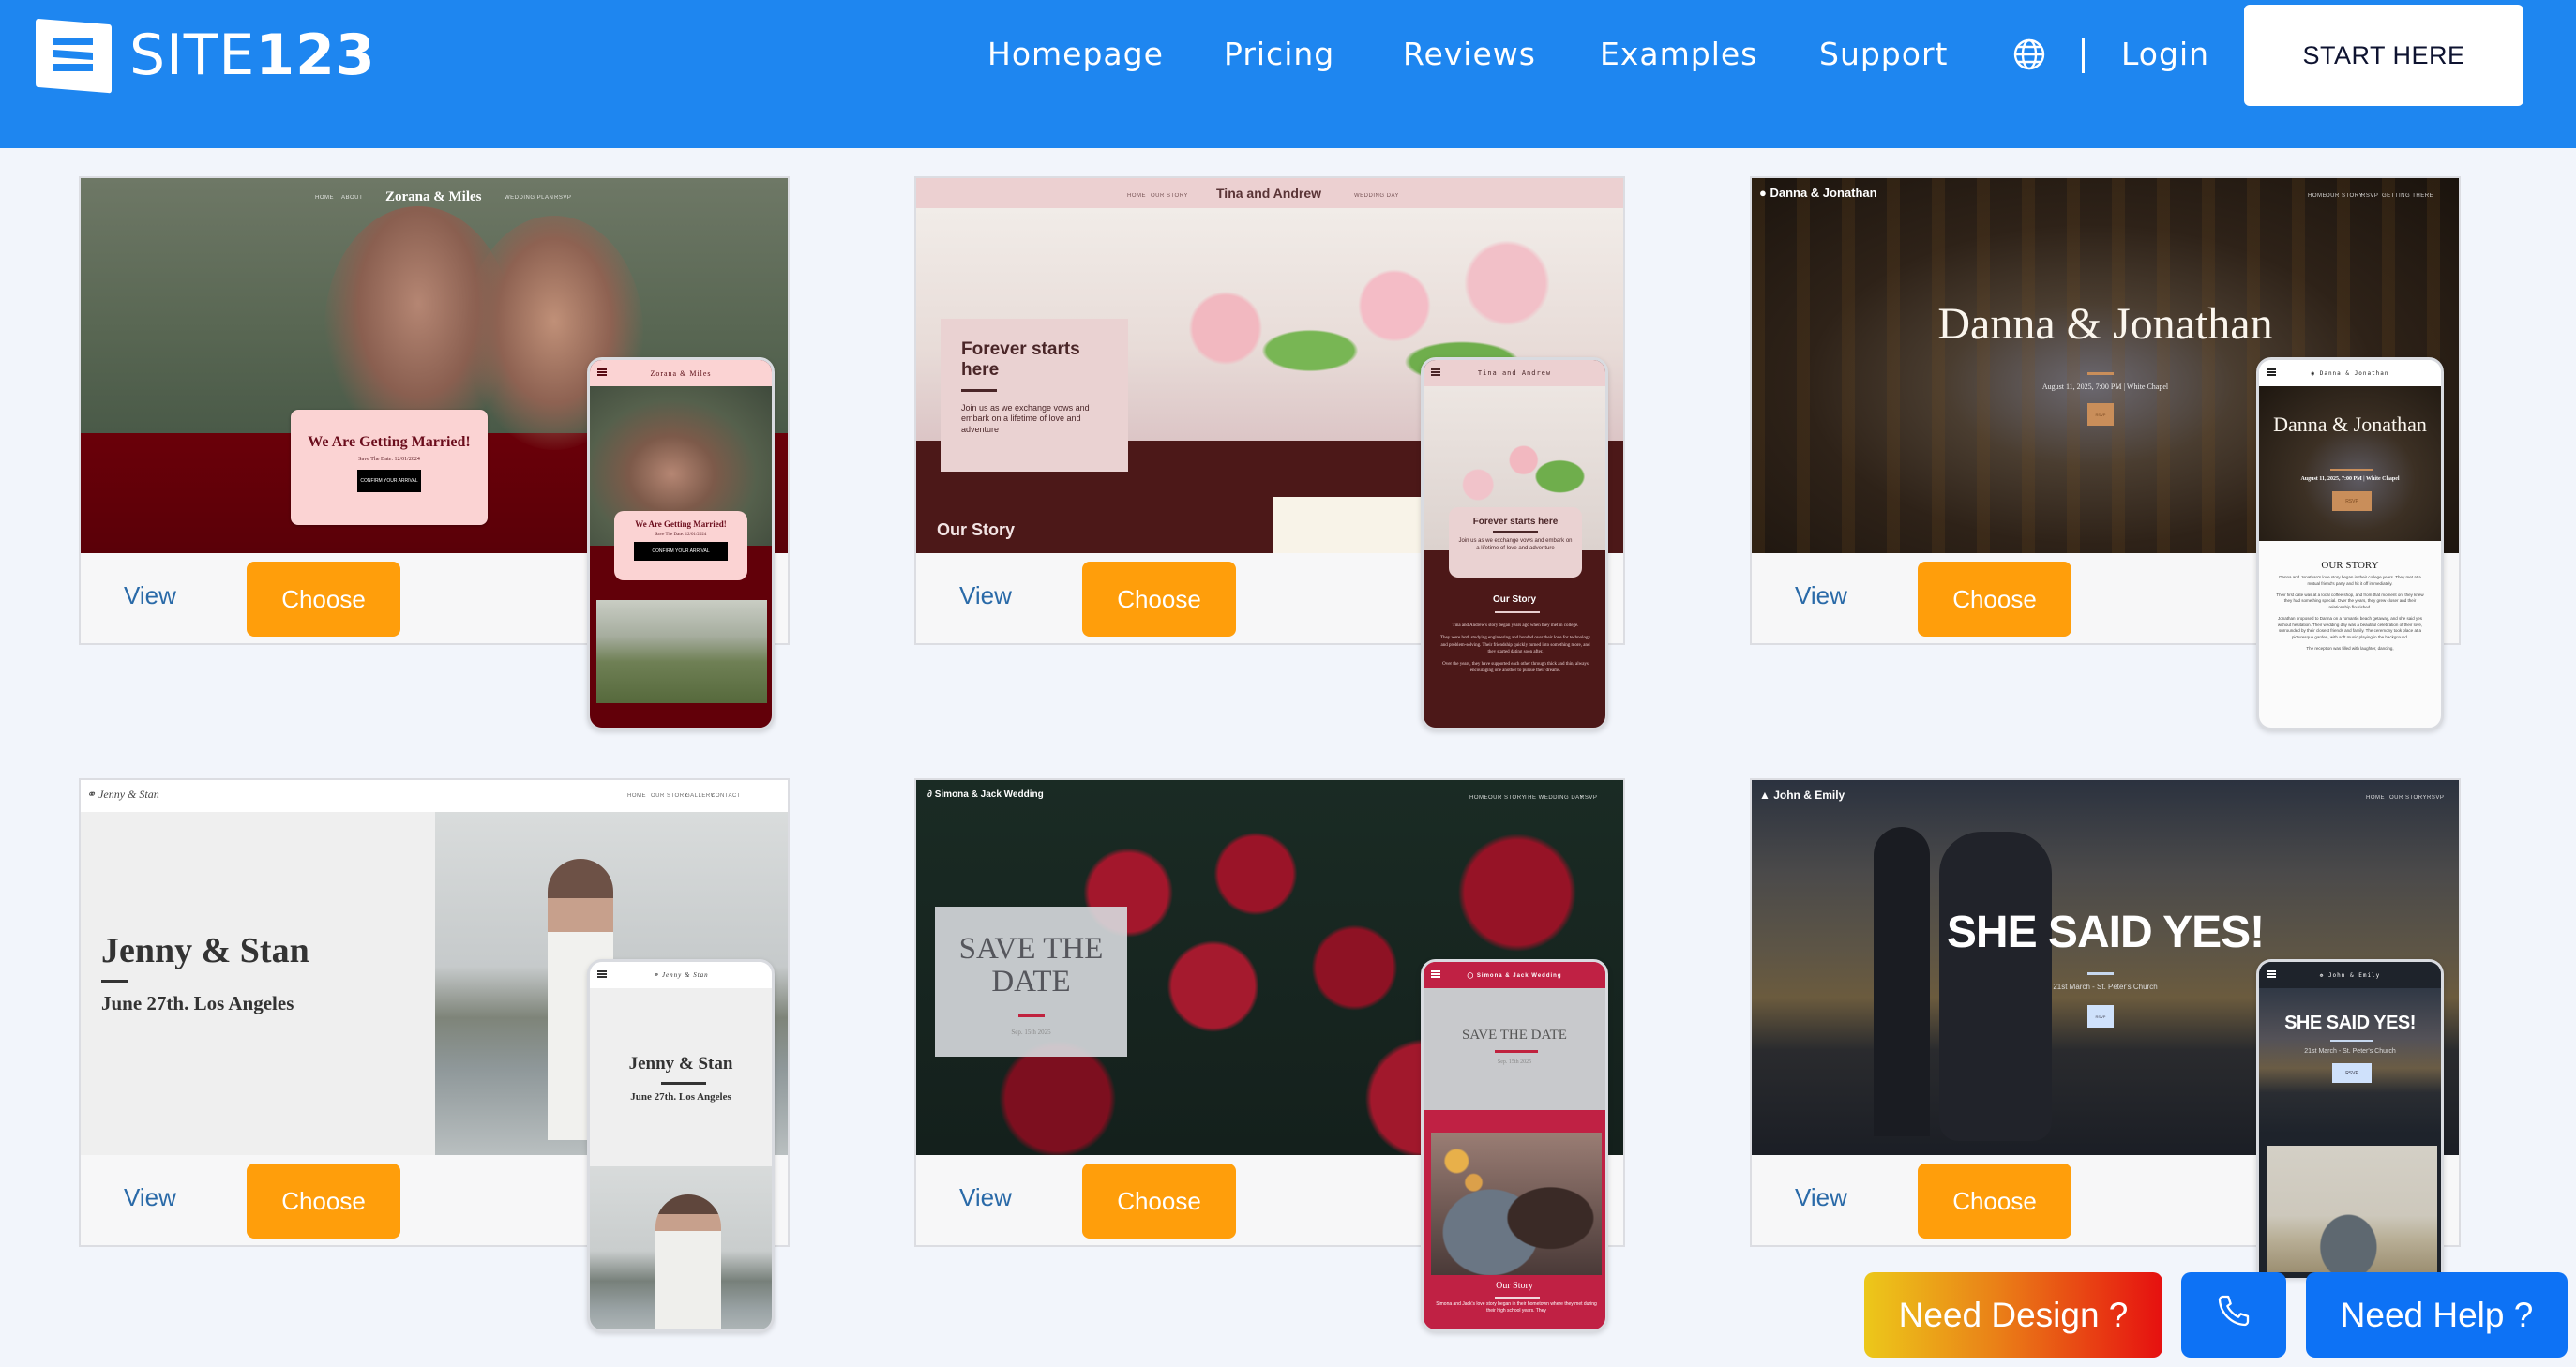 The width and height of the screenshot is (2576, 1367). What do you see at coordinates (989, 794) in the screenshot?
I see `preview-brand-text: Simona & Jack Wedding` at bounding box center [989, 794].